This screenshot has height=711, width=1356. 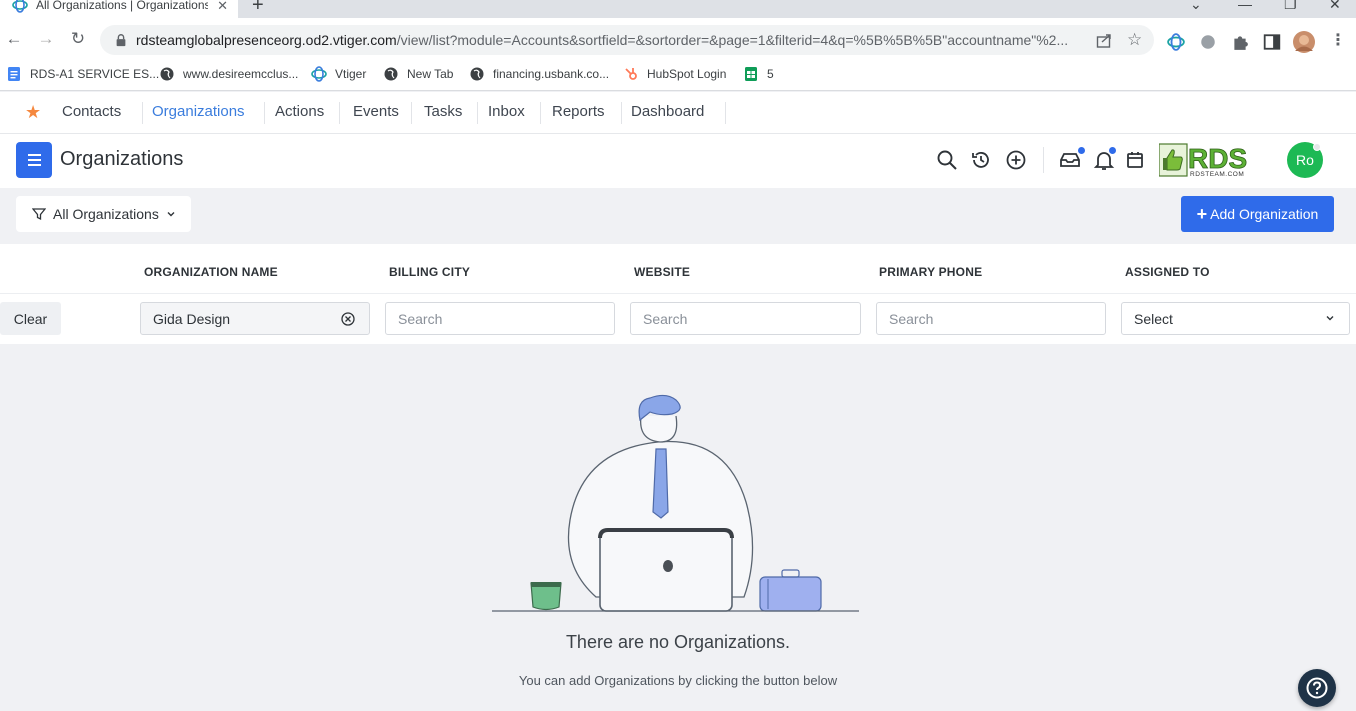 What do you see at coordinates (14, 39) in the screenshot?
I see `back-icon: ←` at bounding box center [14, 39].